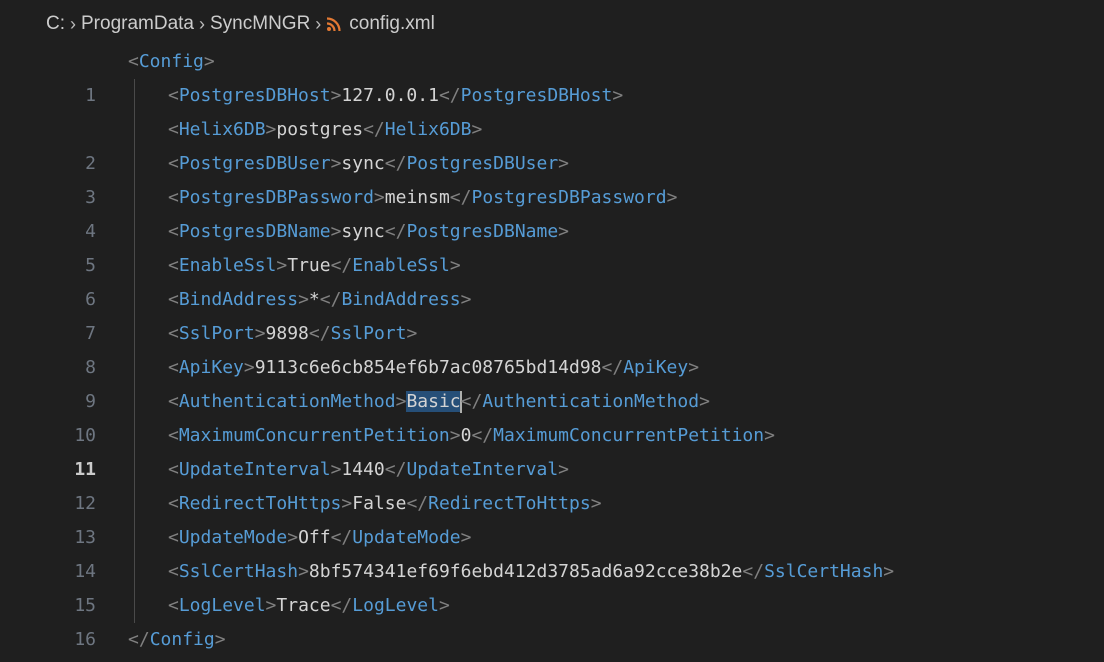 The image size is (1104, 662). What do you see at coordinates (137, 24) in the screenshot?
I see `breadcrumb-folder-programdata: ProgramData` at bounding box center [137, 24].